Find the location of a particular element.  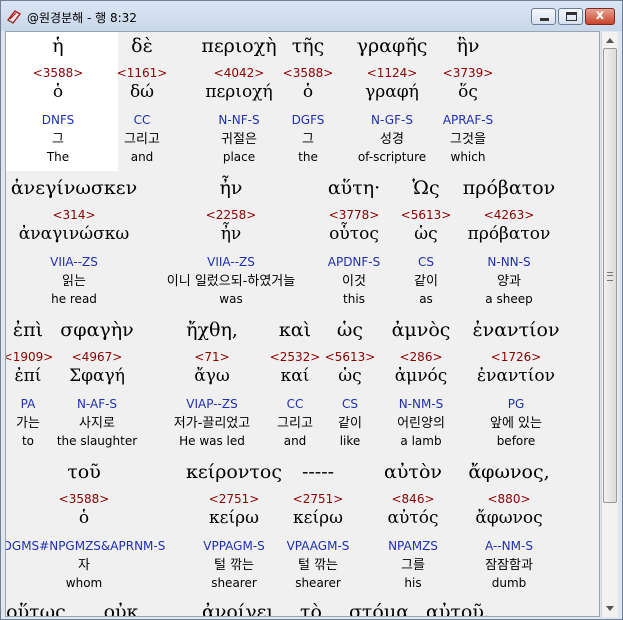

word-greek: οὕτως is located at coordinates (36, 610).